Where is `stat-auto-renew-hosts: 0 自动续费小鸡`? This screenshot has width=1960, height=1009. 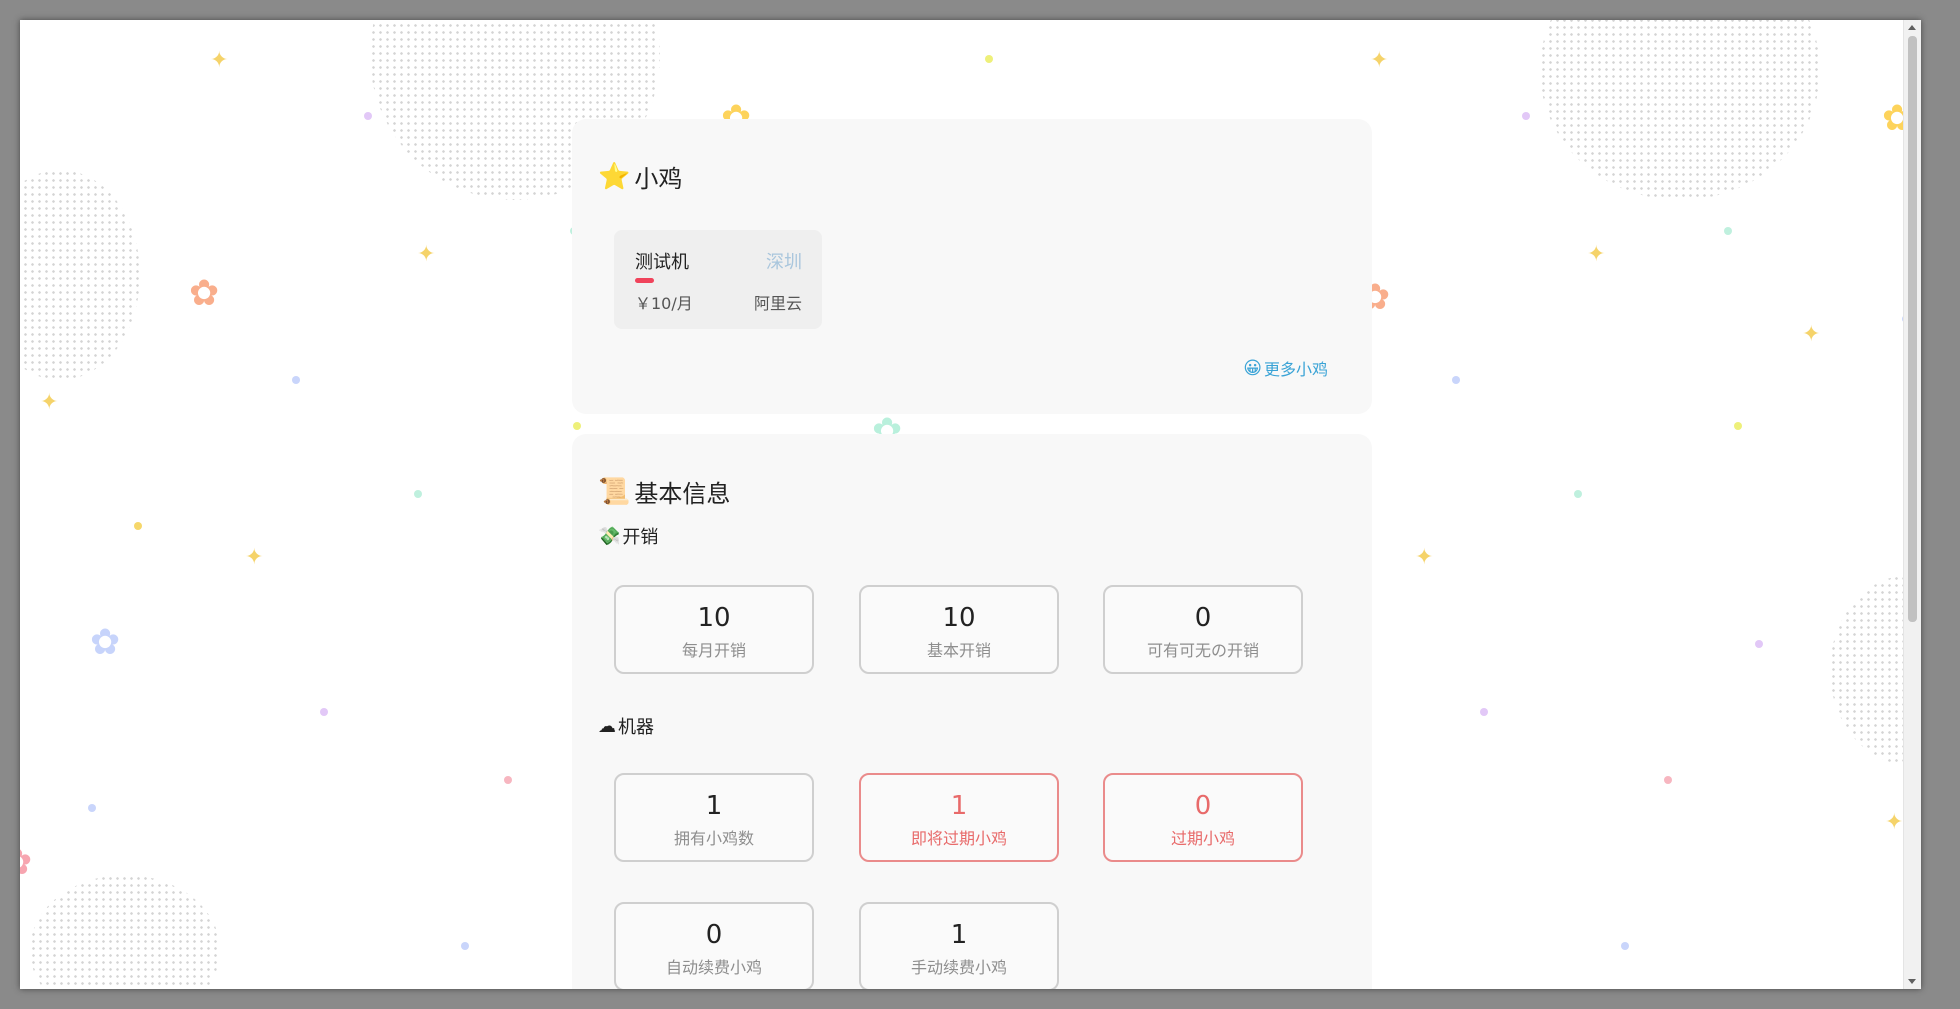
stat-auto-renew-hosts: 0 自动续费小鸡 is located at coordinates (714, 945).